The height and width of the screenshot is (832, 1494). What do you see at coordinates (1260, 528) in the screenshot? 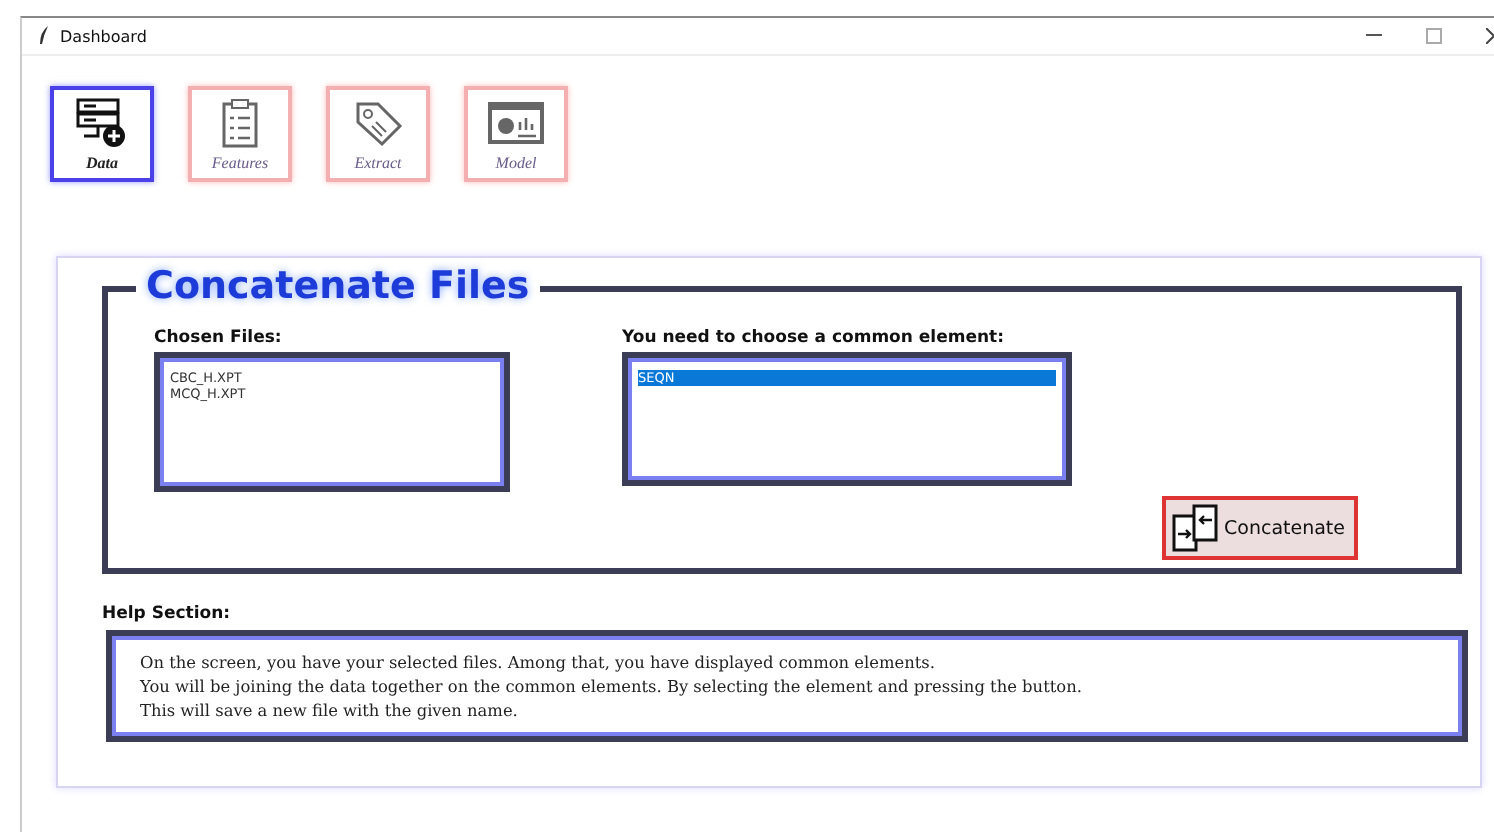
I see `concatenate-button: Concatenate` at bounding box center [1260, 528].